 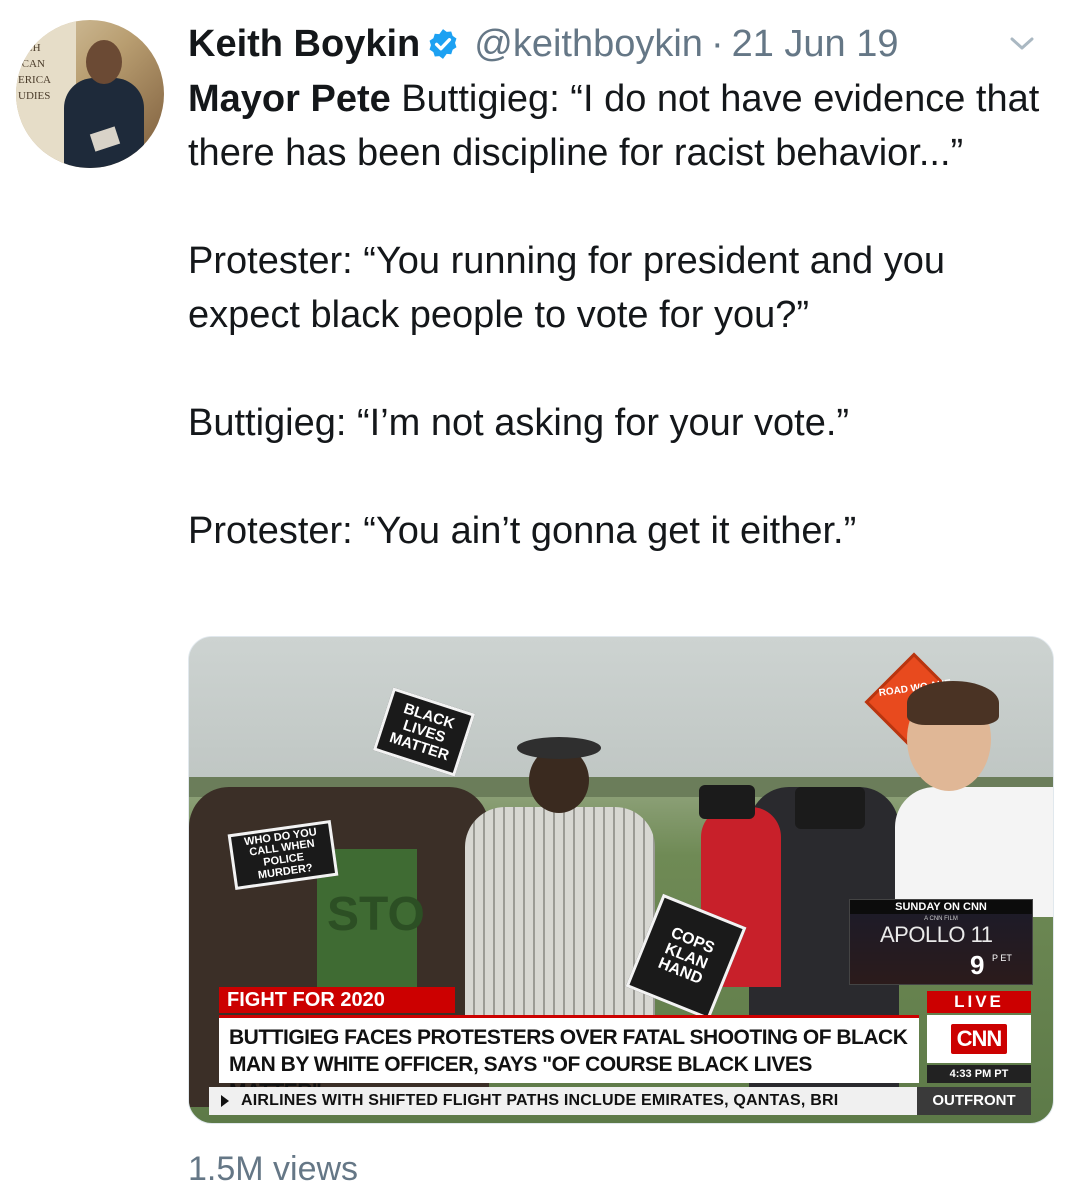 What do you see at coordinates (225, 1101) in the screenshot?
I see `ticker-arrow-icon` at bounding box center [225, 1101].